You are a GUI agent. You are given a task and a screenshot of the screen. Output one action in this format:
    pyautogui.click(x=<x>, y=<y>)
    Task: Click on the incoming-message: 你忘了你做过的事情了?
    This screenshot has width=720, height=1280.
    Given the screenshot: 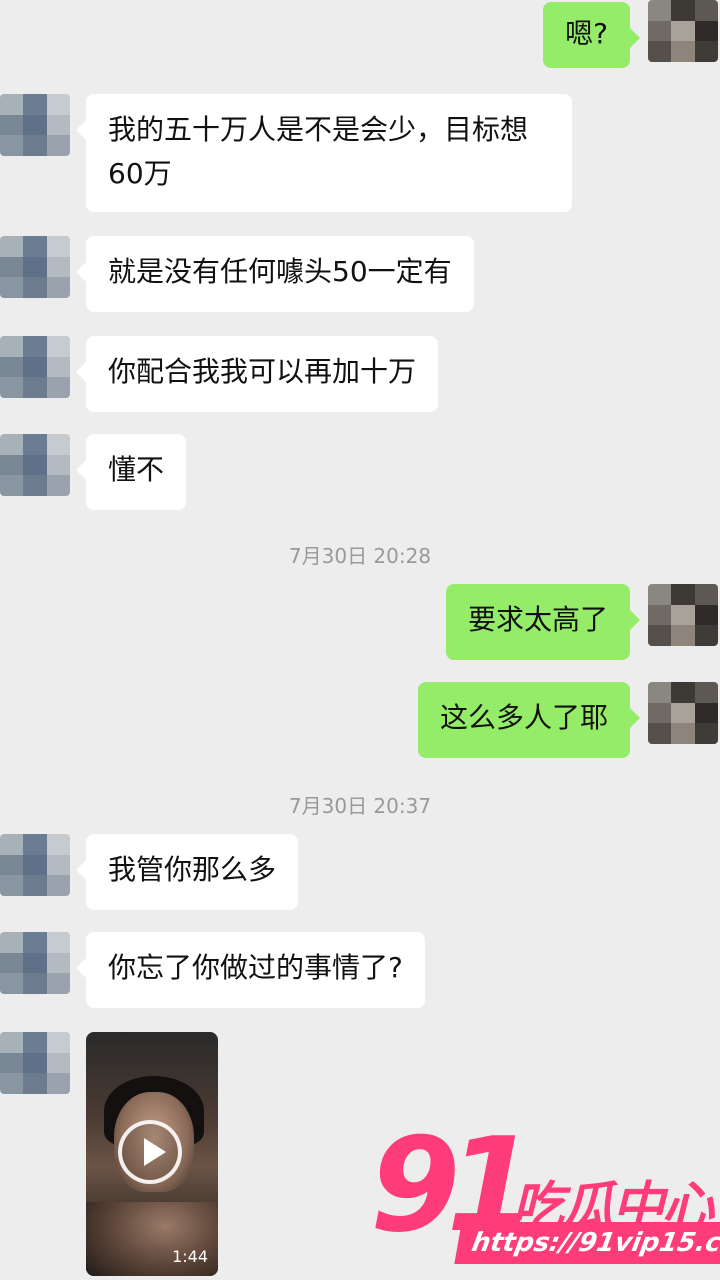 What is the action you would take?
    pyautogui.click(x=250, y=970)
    